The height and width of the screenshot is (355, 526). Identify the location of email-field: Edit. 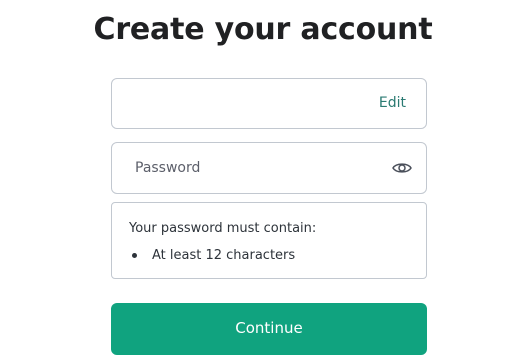
(269, 103).